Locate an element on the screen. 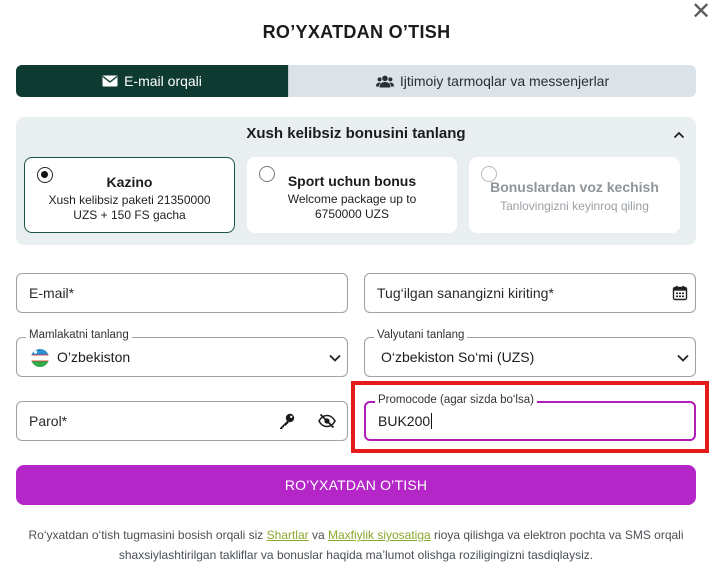 The width and height of the screenshot is (713, 585). terms-link: Shartlar is located at coordinates (288, 535).